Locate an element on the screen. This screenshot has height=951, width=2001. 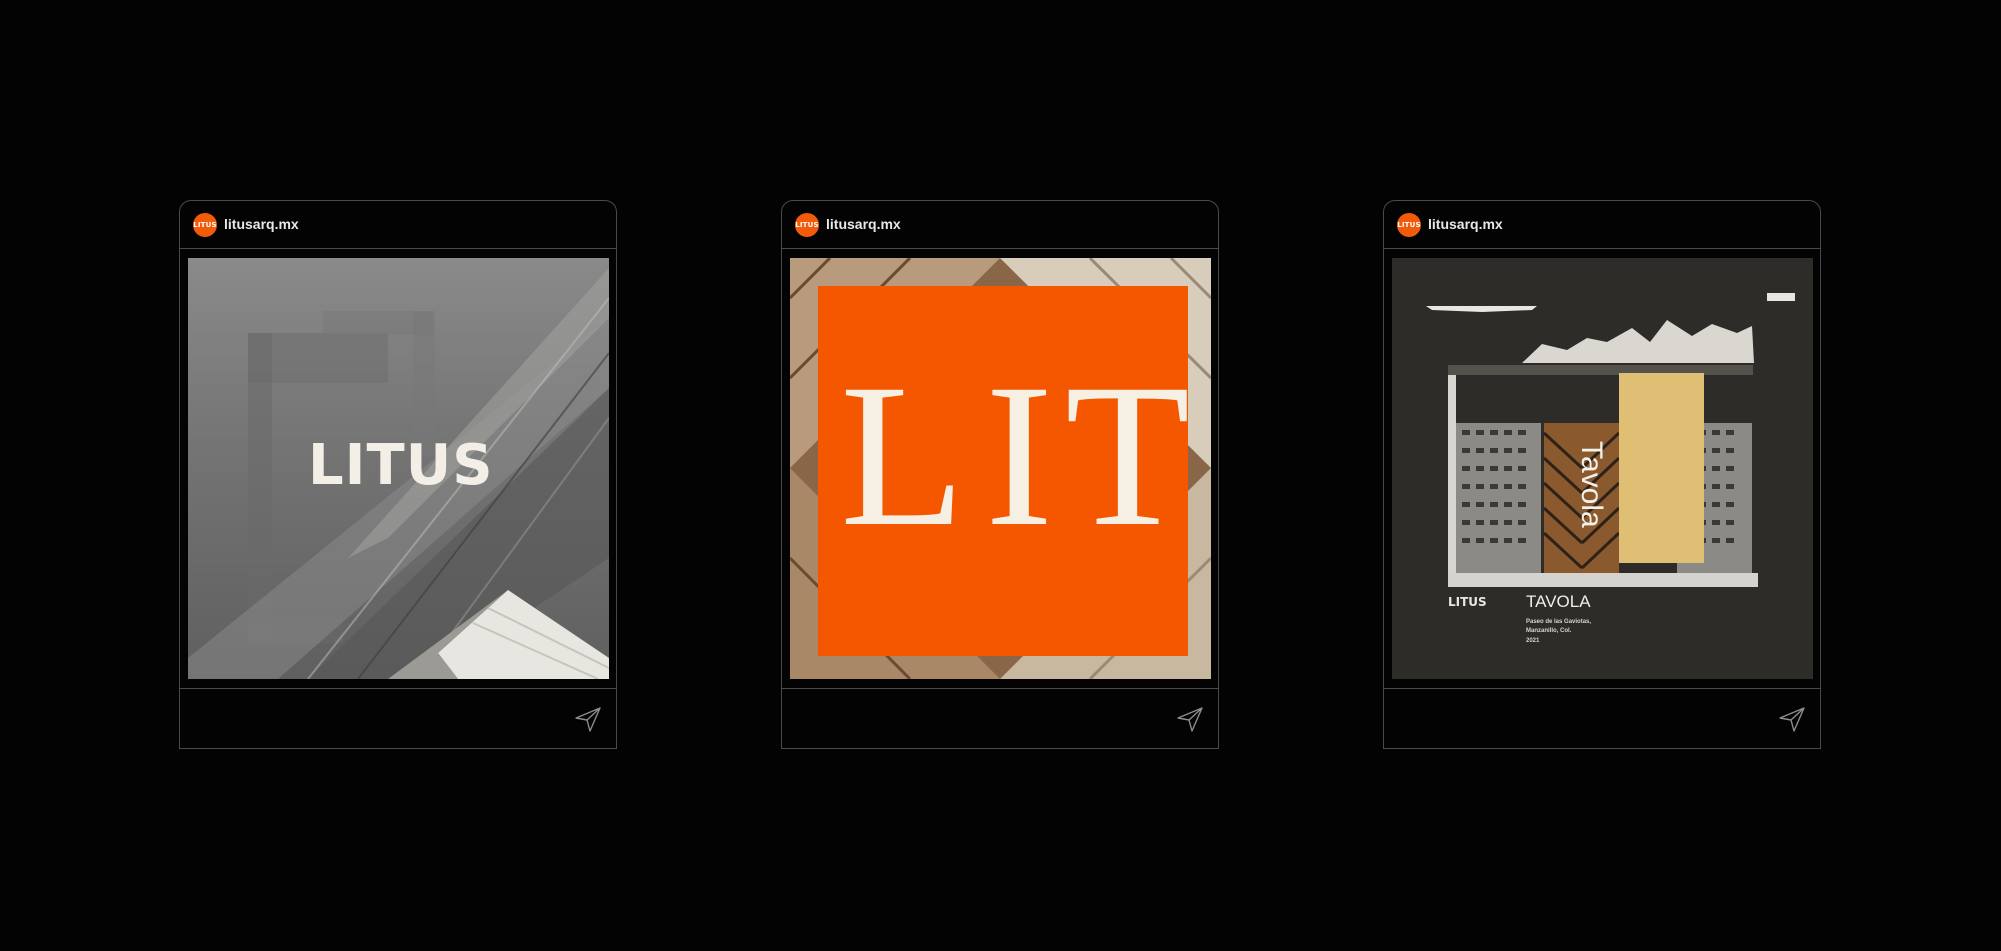
post-image: LITUS is located at coordinates (398, 468).